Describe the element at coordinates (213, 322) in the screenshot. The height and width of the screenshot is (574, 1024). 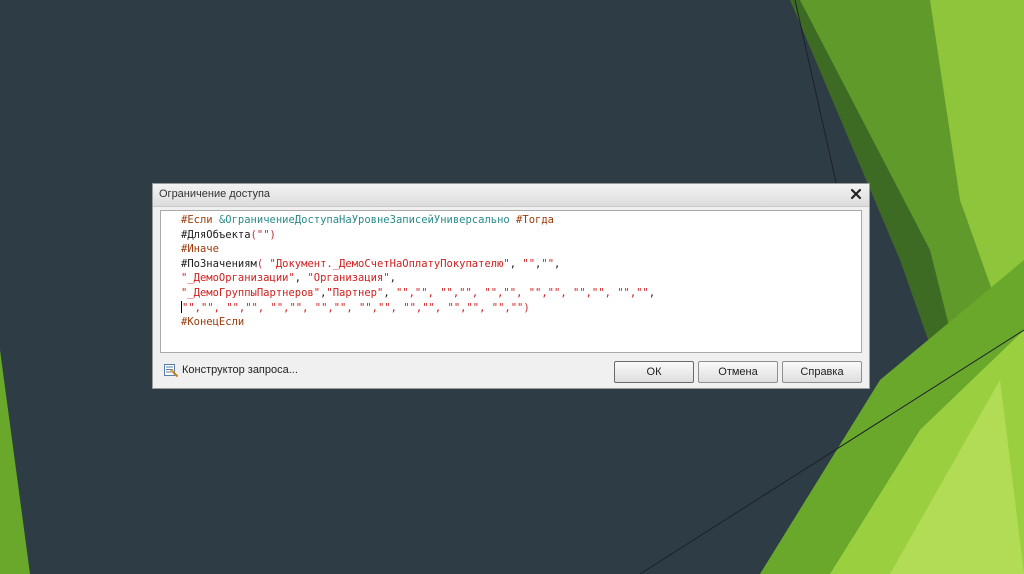
I see `code-token: #КонецЕсли` at that location.